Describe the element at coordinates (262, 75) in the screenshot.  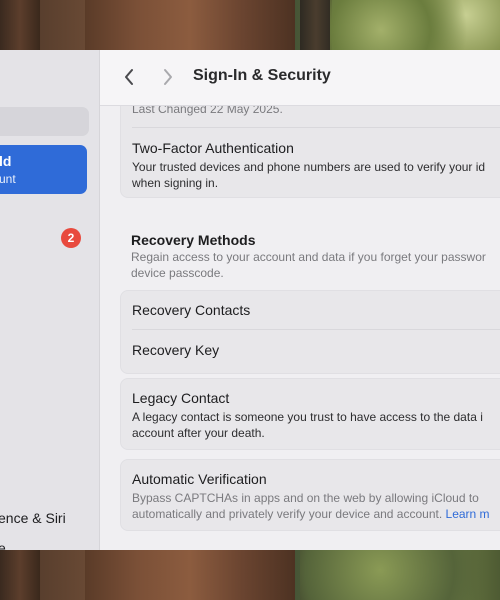
I see `page-title: Sign-In & Security` at that location.